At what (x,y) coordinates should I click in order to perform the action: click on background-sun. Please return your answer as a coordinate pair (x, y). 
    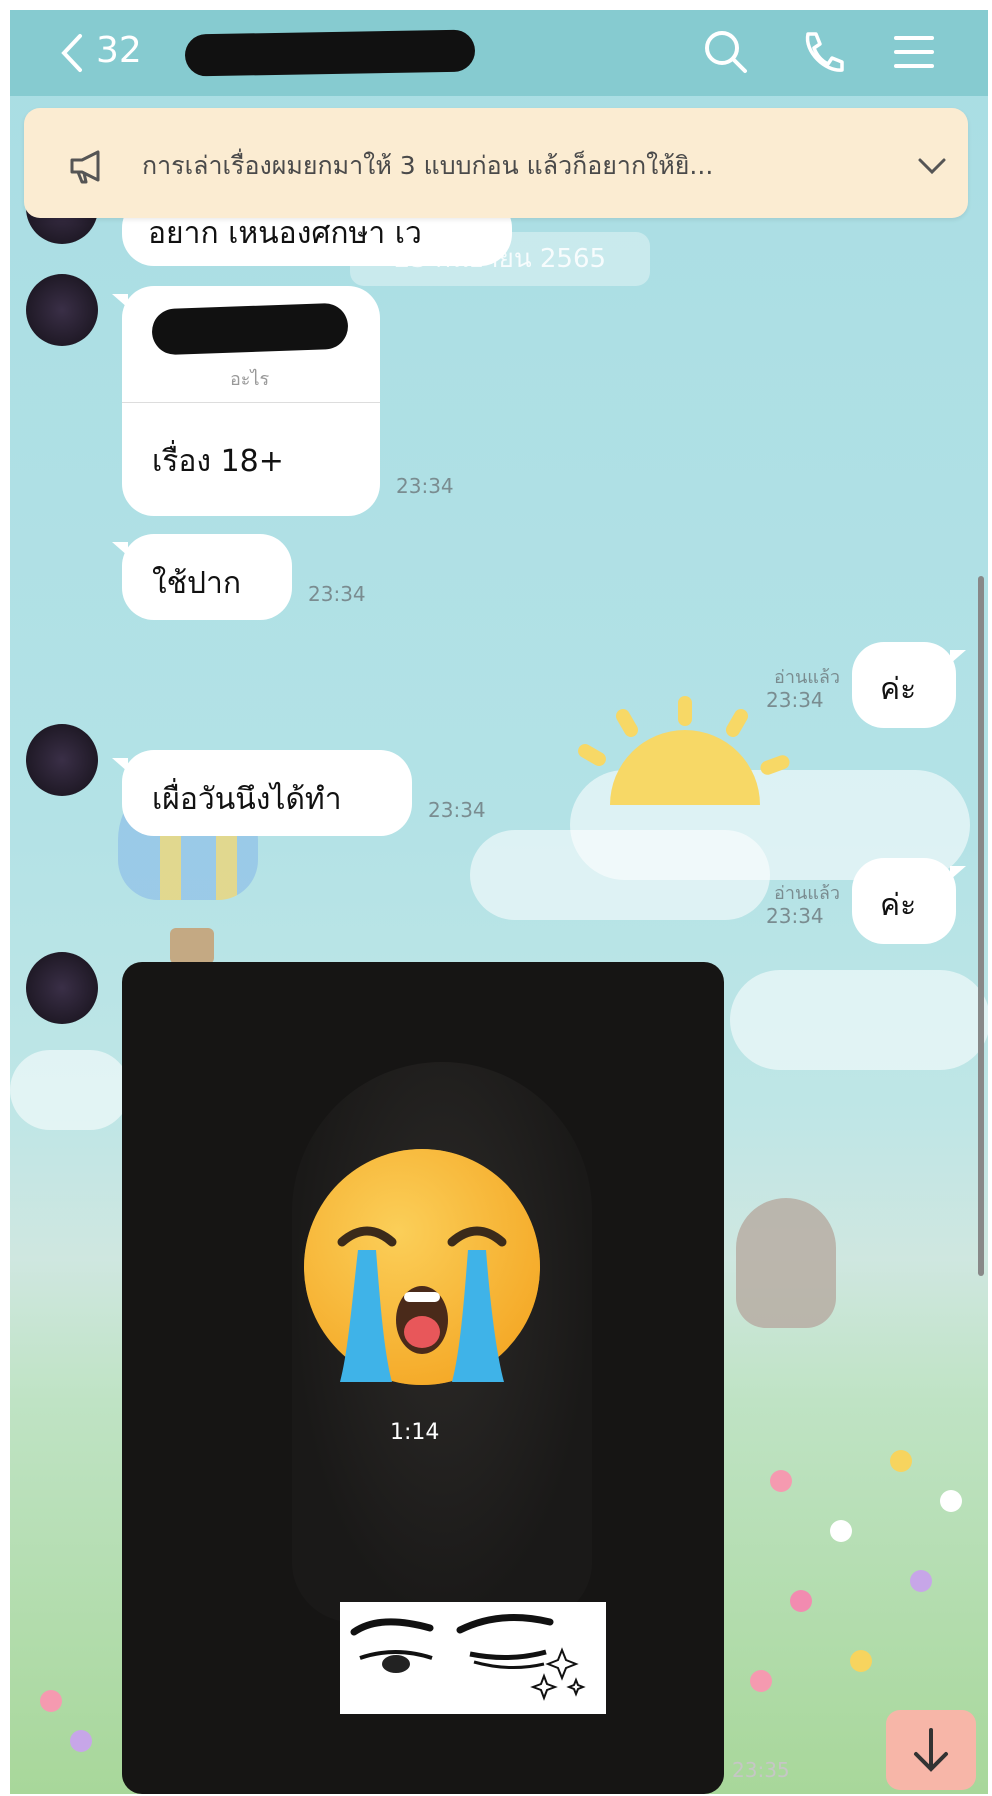
    Looking at the image, I should click on (685, 767).